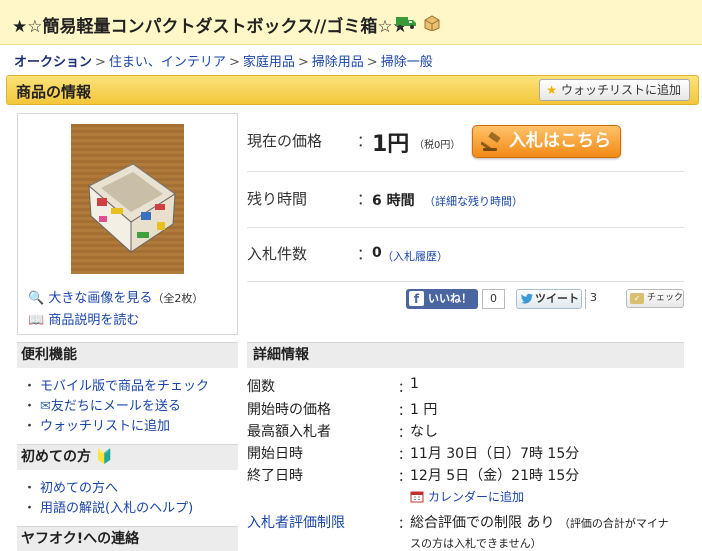  I want to click on detail-label-start-date: 開始日時, so click(275, 454).